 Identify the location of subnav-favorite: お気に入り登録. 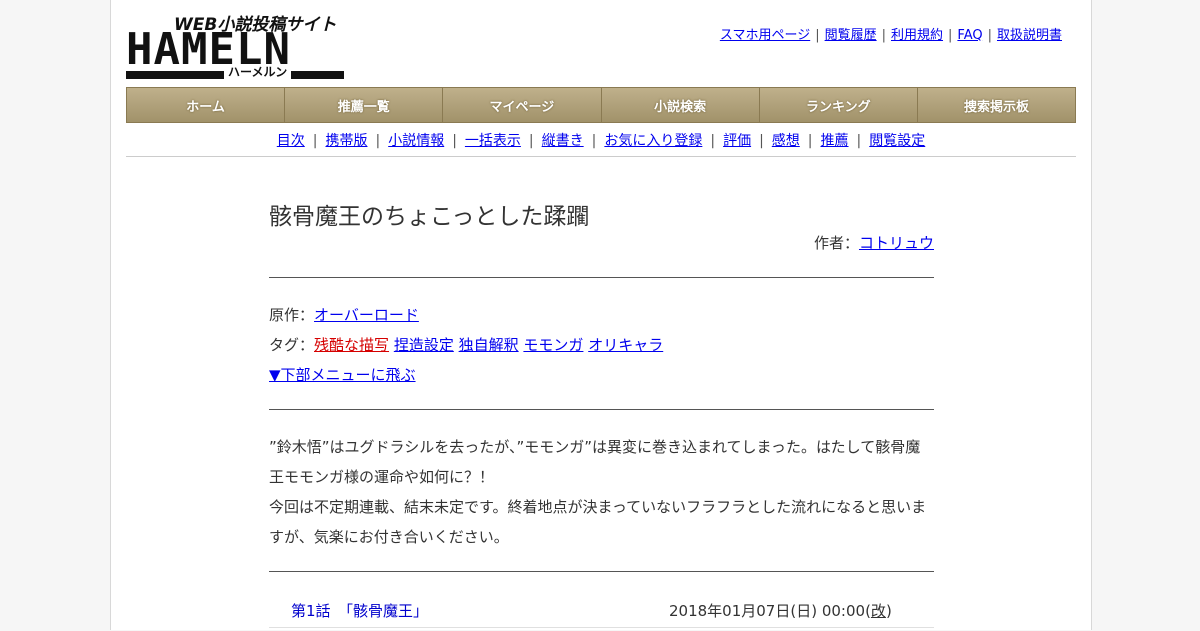
(653, 141).